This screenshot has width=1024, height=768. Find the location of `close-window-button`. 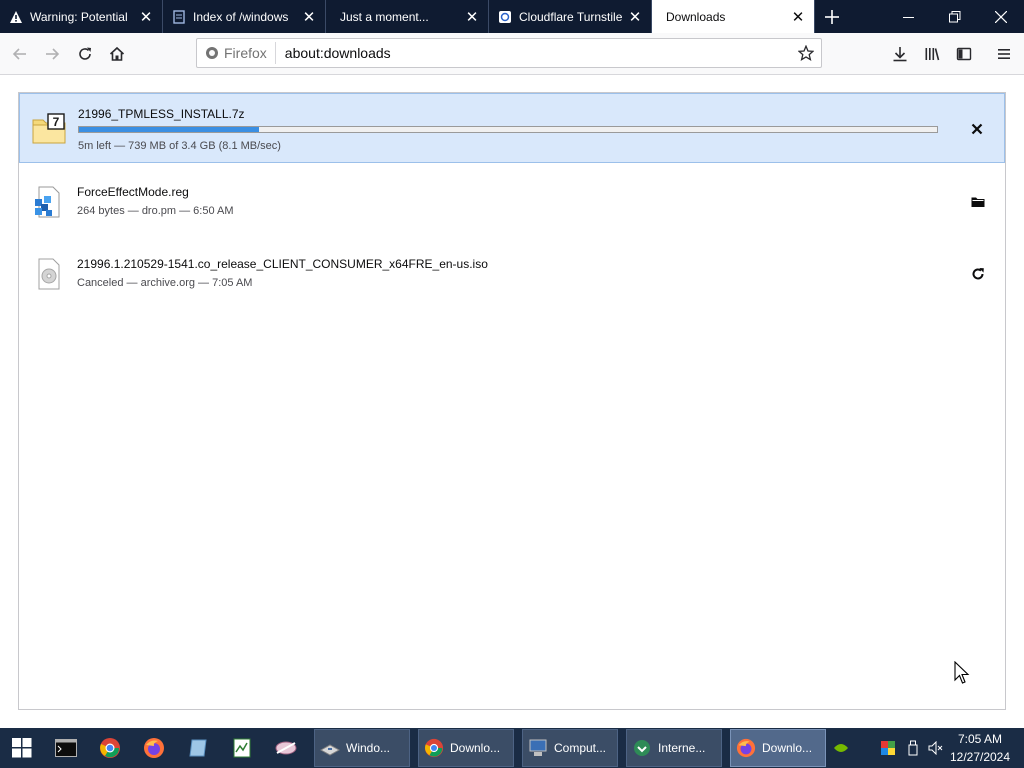

close-window-button is located at coordinates (1001, 16).